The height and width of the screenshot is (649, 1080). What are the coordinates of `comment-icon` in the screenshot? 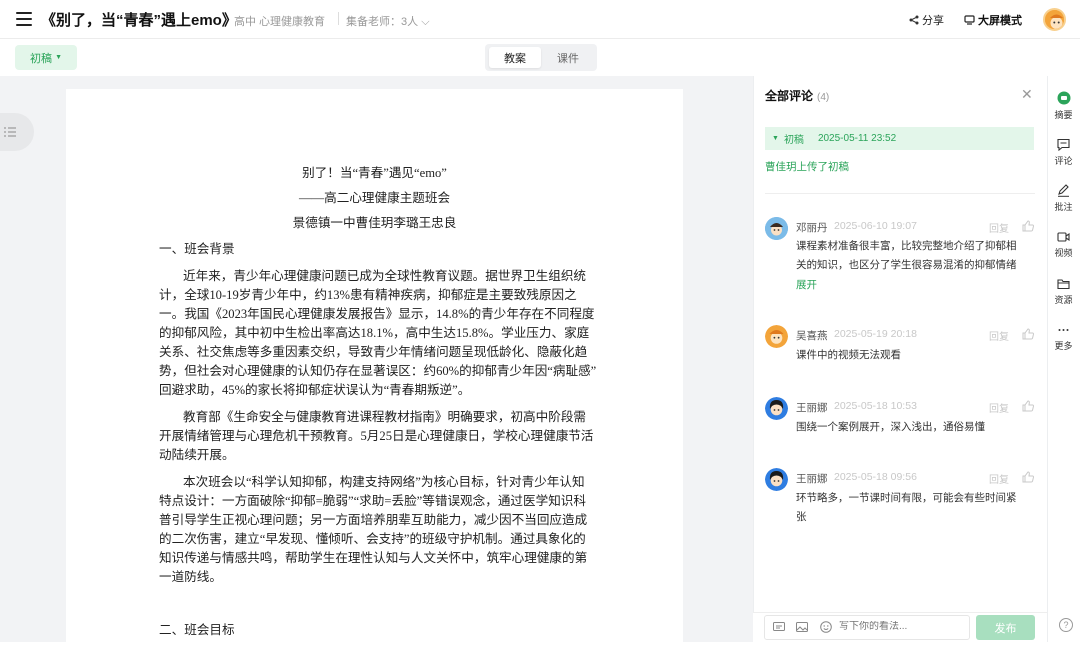 It's located at (1063, 144).